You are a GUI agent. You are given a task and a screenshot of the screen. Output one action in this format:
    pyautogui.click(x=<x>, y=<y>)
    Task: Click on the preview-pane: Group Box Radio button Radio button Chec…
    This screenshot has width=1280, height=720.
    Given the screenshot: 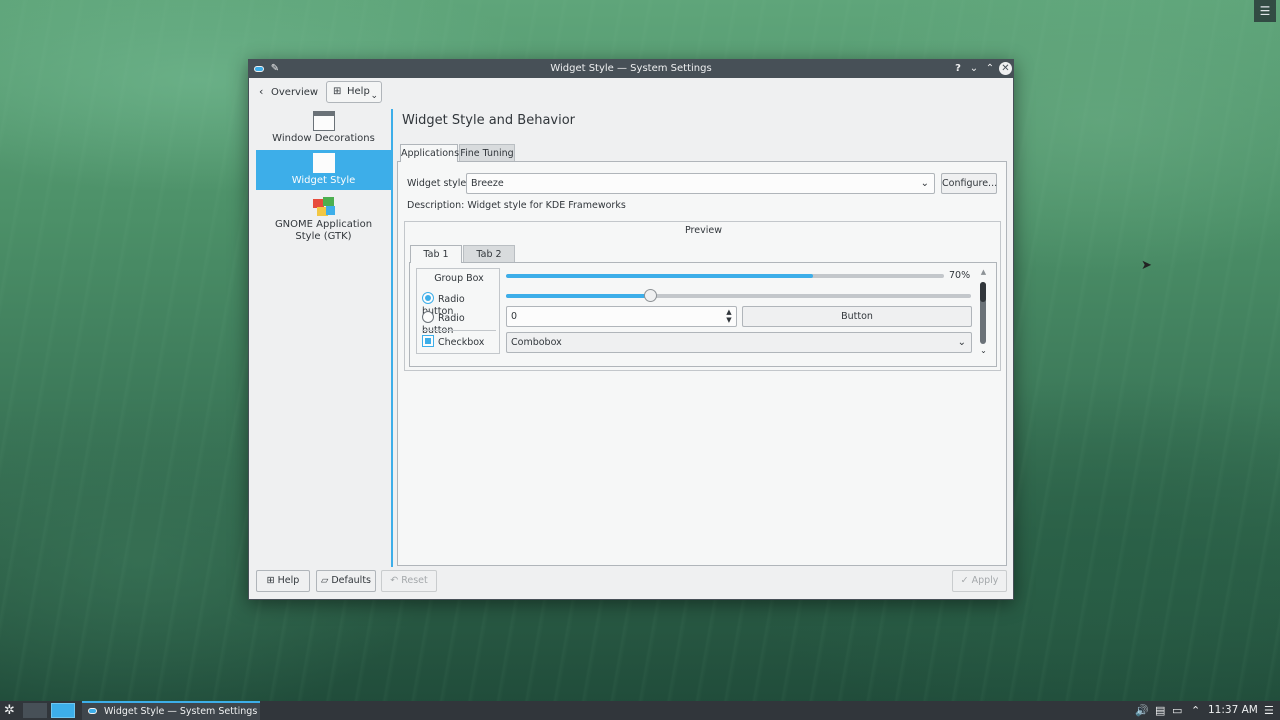 What is the action you would take?
    pyautogui.click(x=703, y=314)
    